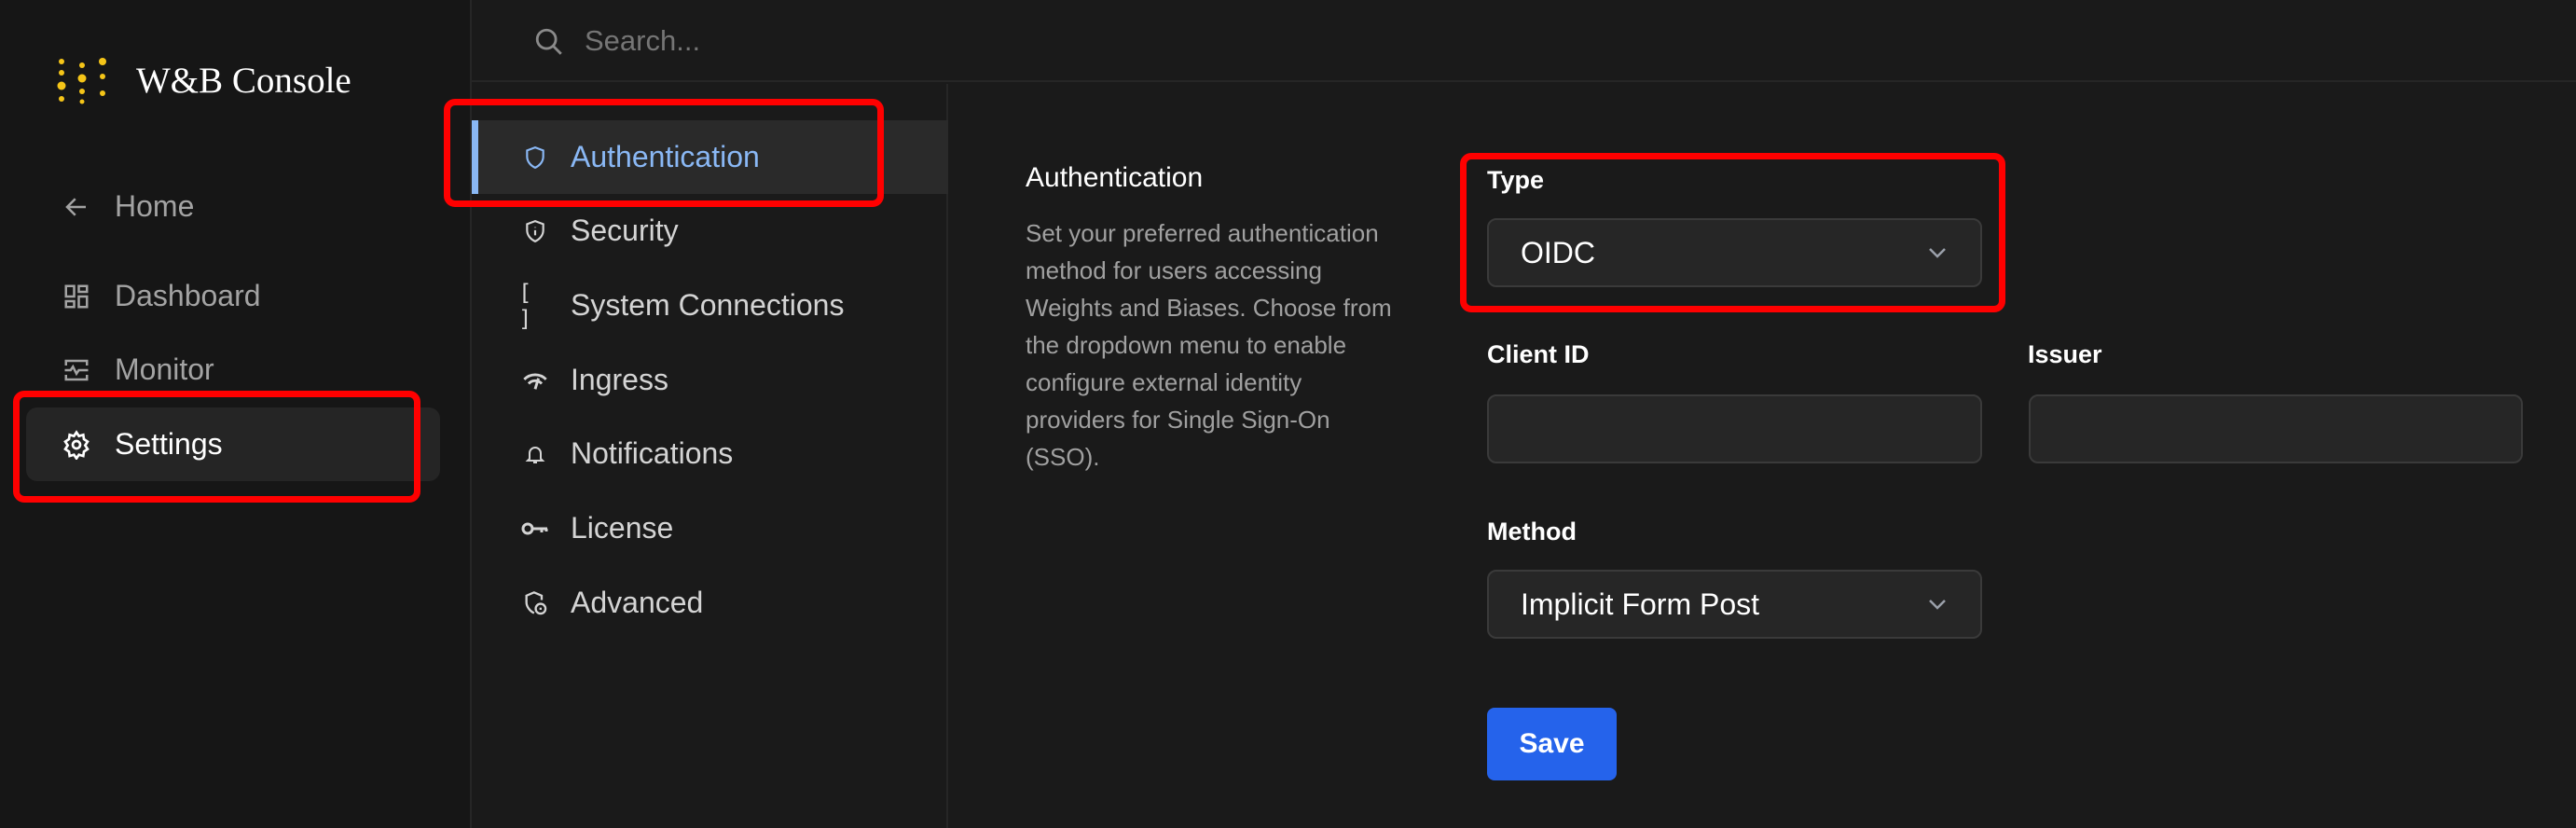 The width and height of the screenshot is (2576, 828). Describe the element at coordinates (77, 207) in the screenshot. I see `arrow-left-icon` at that location.